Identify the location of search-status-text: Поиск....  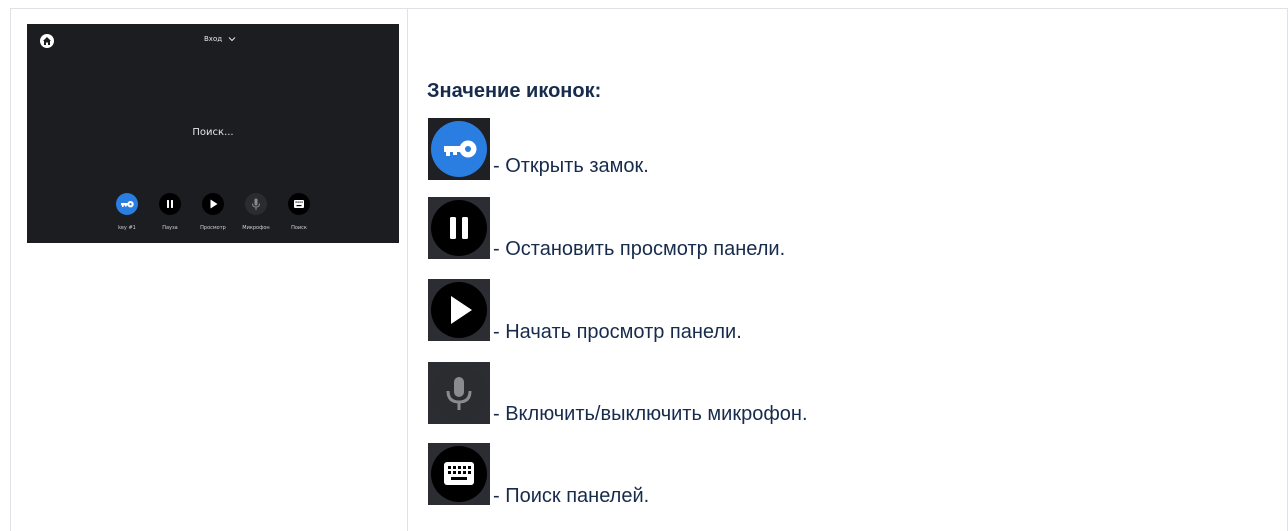
(213, 132).